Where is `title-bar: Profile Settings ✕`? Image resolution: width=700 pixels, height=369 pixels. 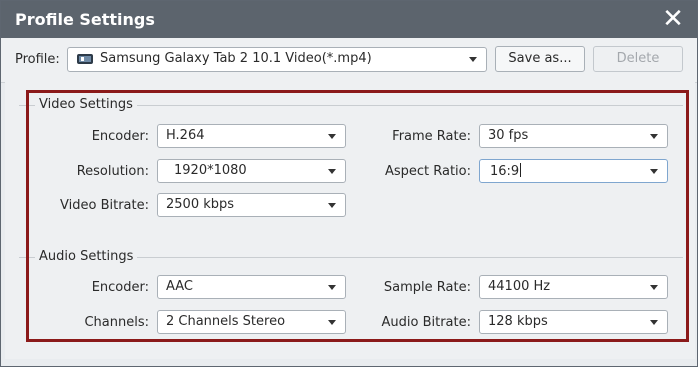
title-bar: Profile Settings ✕ is located at coordinates (349, 19).